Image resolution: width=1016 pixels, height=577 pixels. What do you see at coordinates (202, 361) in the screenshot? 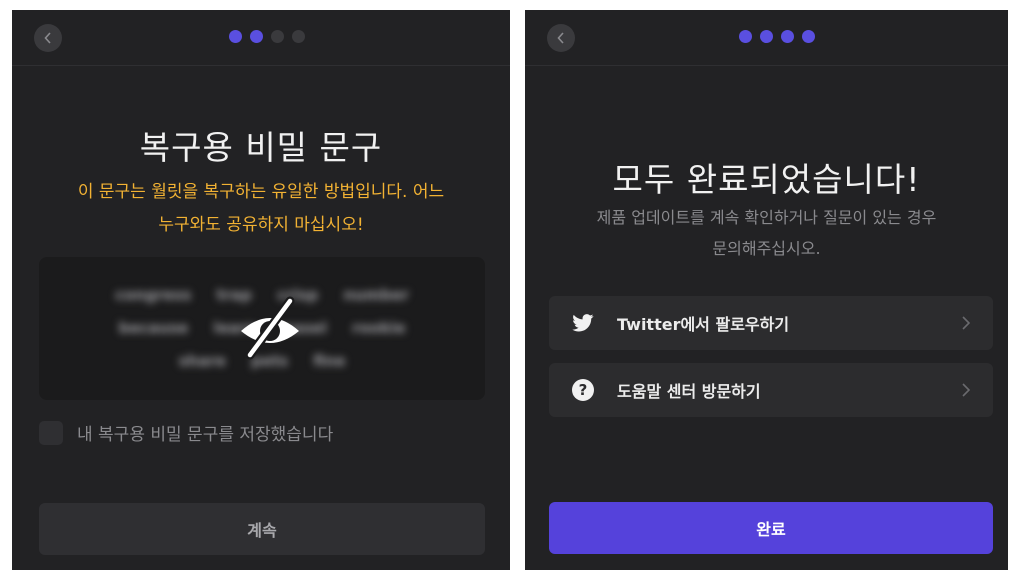
I see `phrase-word: share` at bounding box center [202, 361].